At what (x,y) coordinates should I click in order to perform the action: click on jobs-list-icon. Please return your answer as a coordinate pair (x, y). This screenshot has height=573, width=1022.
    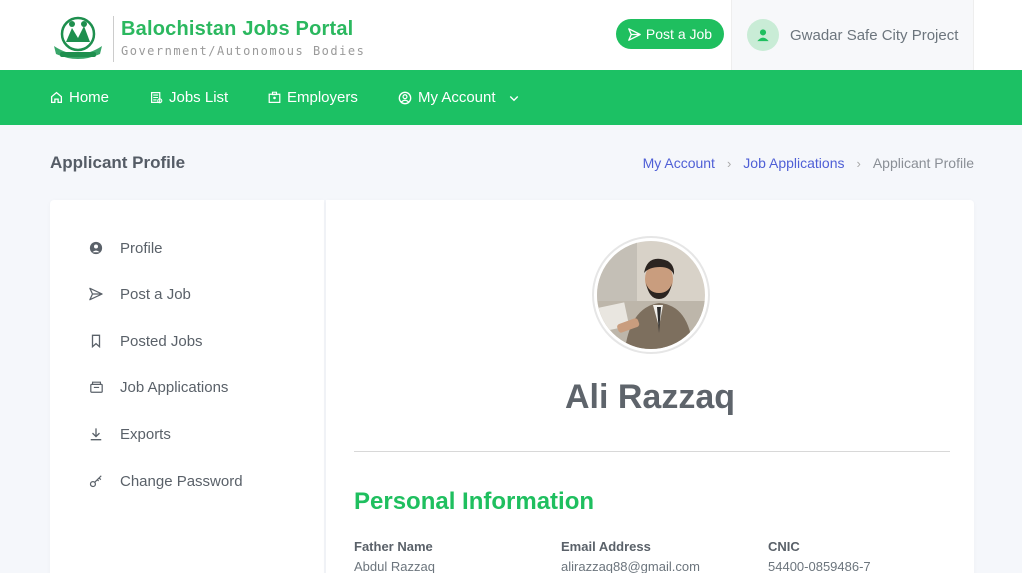
    Looking at the image, I should click on (157, 98).